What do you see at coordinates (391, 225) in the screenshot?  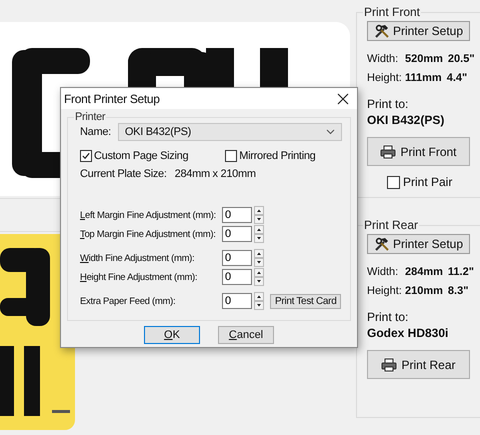 I see `group-title: Print Rear` at bounding box center [391, 225].